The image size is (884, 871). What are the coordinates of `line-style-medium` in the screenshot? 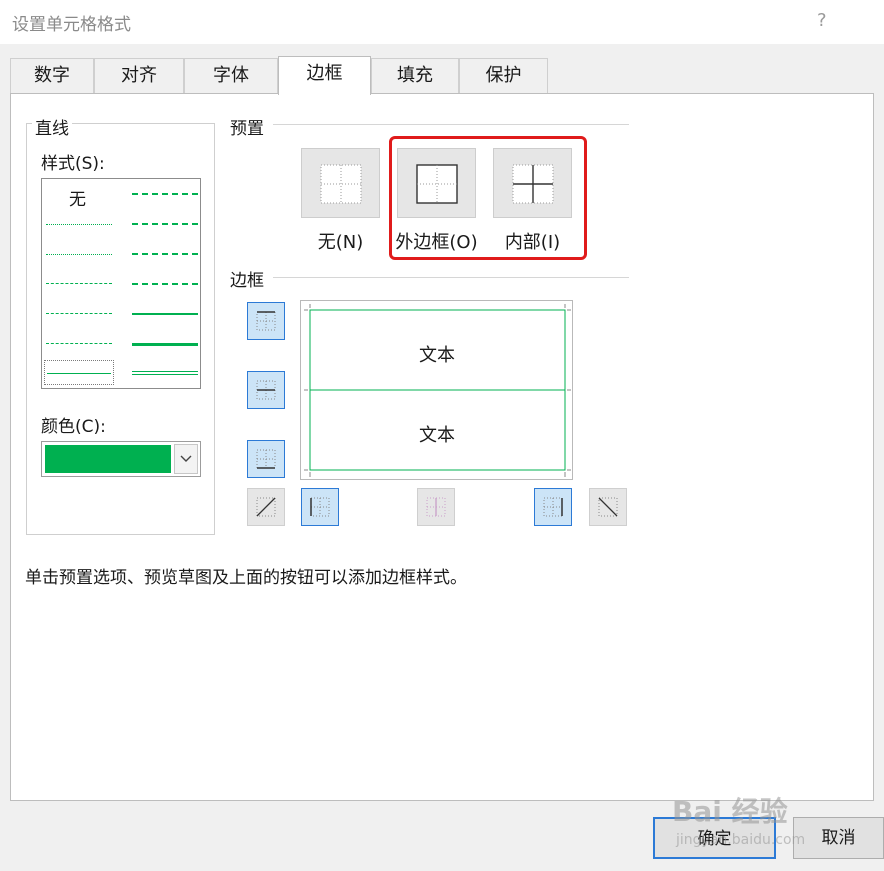 It's located at (165, 314).